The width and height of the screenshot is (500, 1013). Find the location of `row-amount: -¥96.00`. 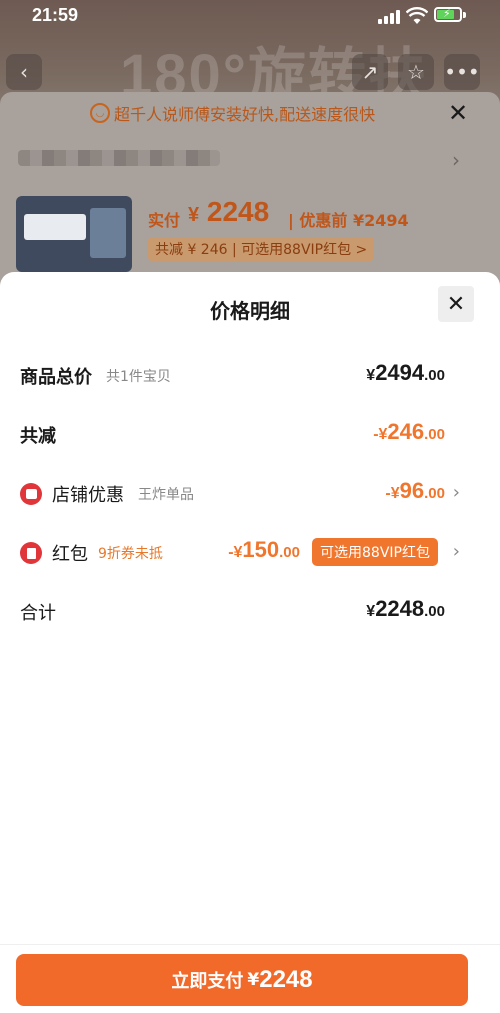

row-amount: -¥96.00 is located at coordinates (415, 490).